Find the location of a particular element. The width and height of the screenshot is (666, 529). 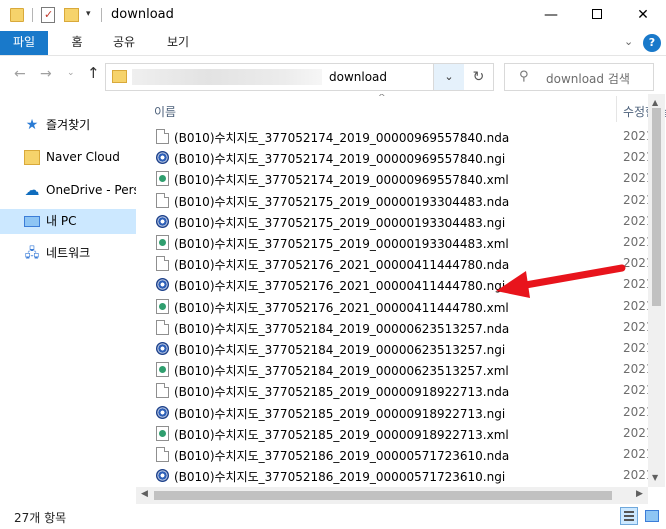

back-button: ← is located at coordinates (20, 74).